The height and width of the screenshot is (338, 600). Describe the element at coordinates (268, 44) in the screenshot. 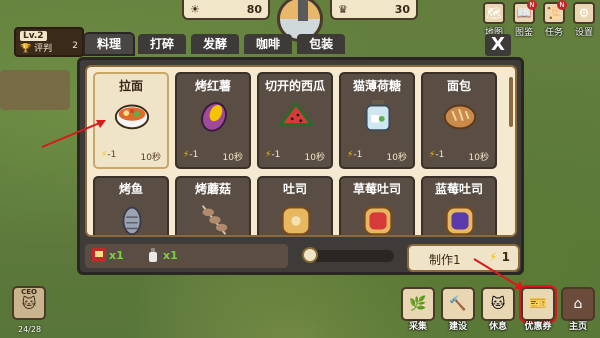

I see `tab-coffee: 咖啡` at that location.